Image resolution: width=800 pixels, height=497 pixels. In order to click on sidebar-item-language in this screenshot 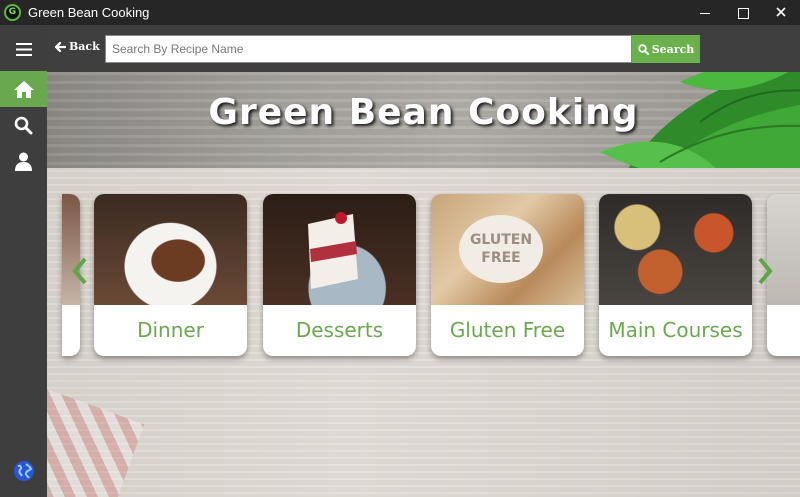, I will do `click(23, 471)`.